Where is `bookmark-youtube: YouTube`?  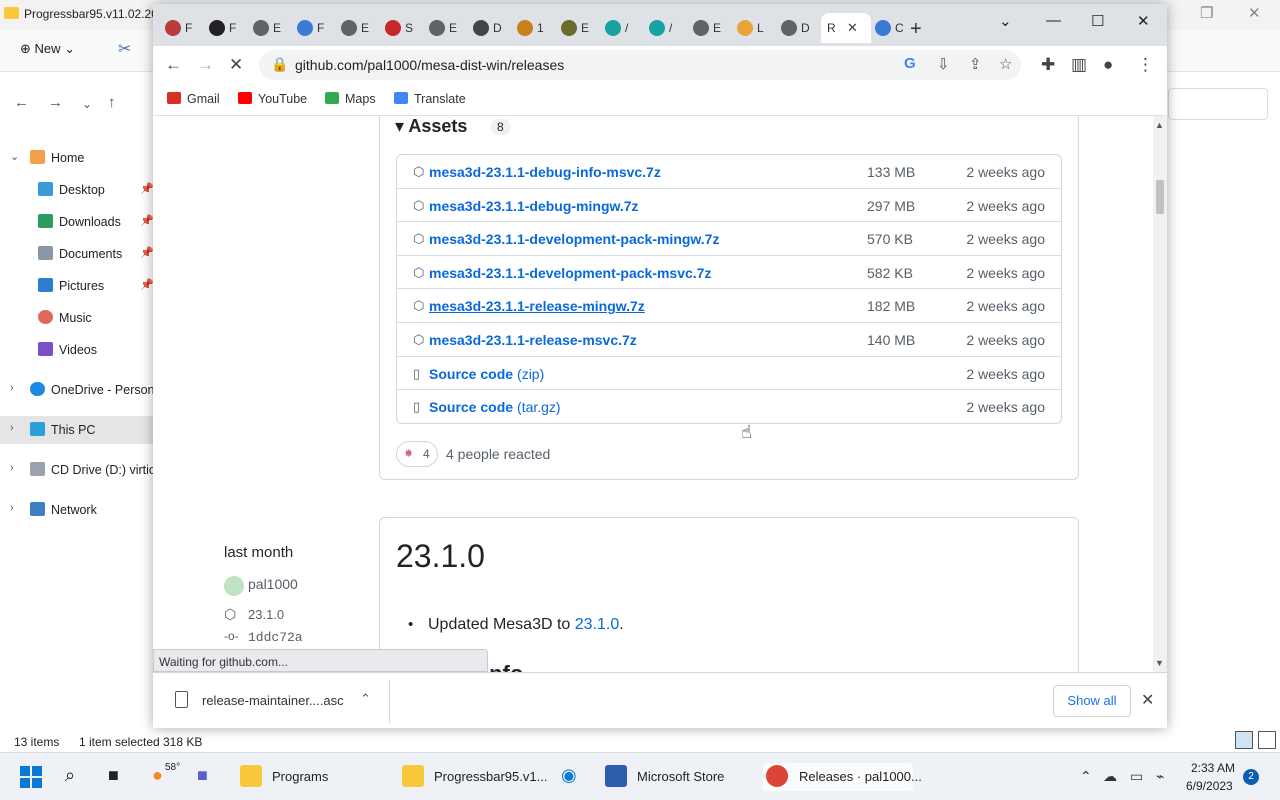 bookmark-youtube: YouTube is located at coordinates (272, 99).